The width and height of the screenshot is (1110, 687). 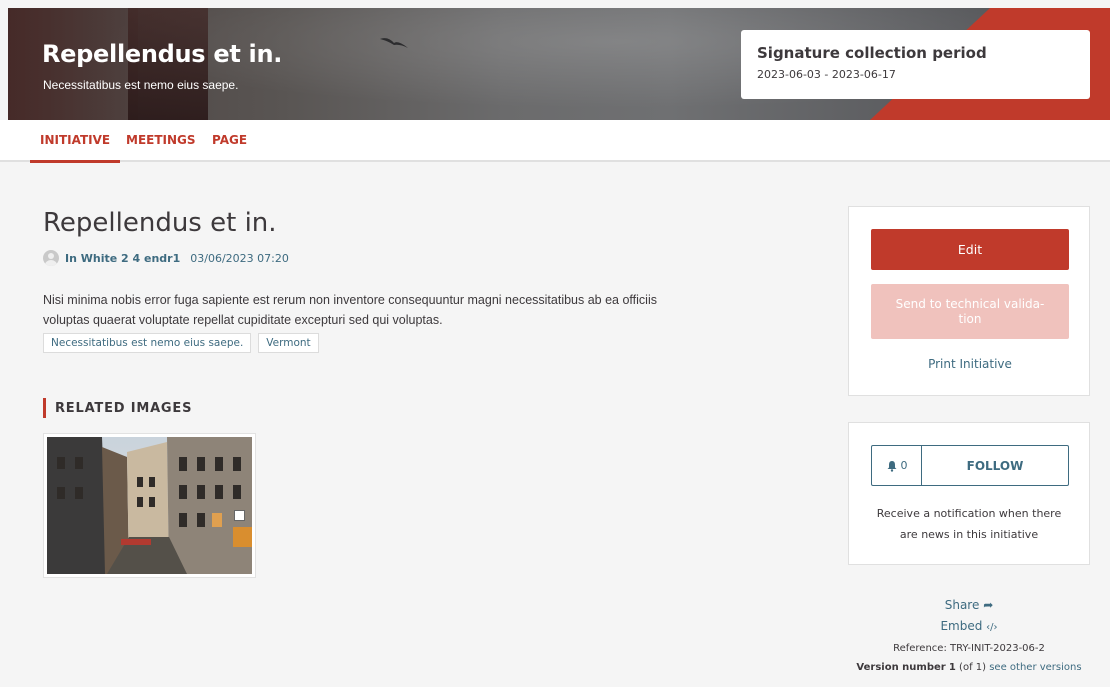 What do you see at coordinates (239, 258) in the screenshot?
I see `publish-date: 03/06/2023 07:20` at bounding box center [239, 258].